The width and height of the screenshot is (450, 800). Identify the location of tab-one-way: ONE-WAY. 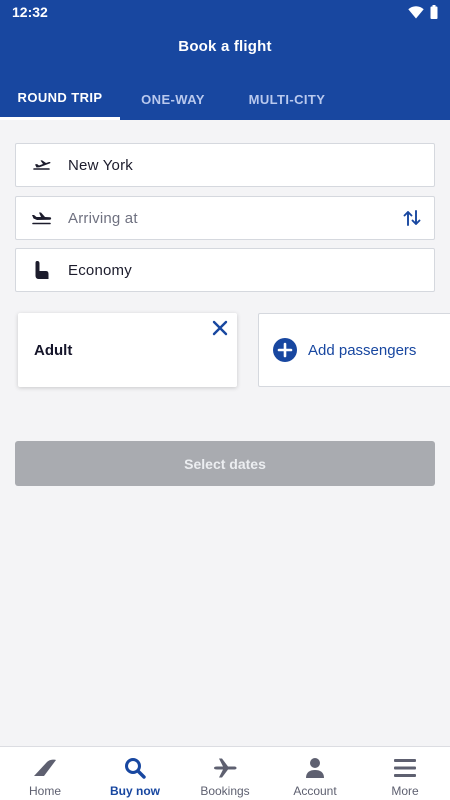
(173, 99).